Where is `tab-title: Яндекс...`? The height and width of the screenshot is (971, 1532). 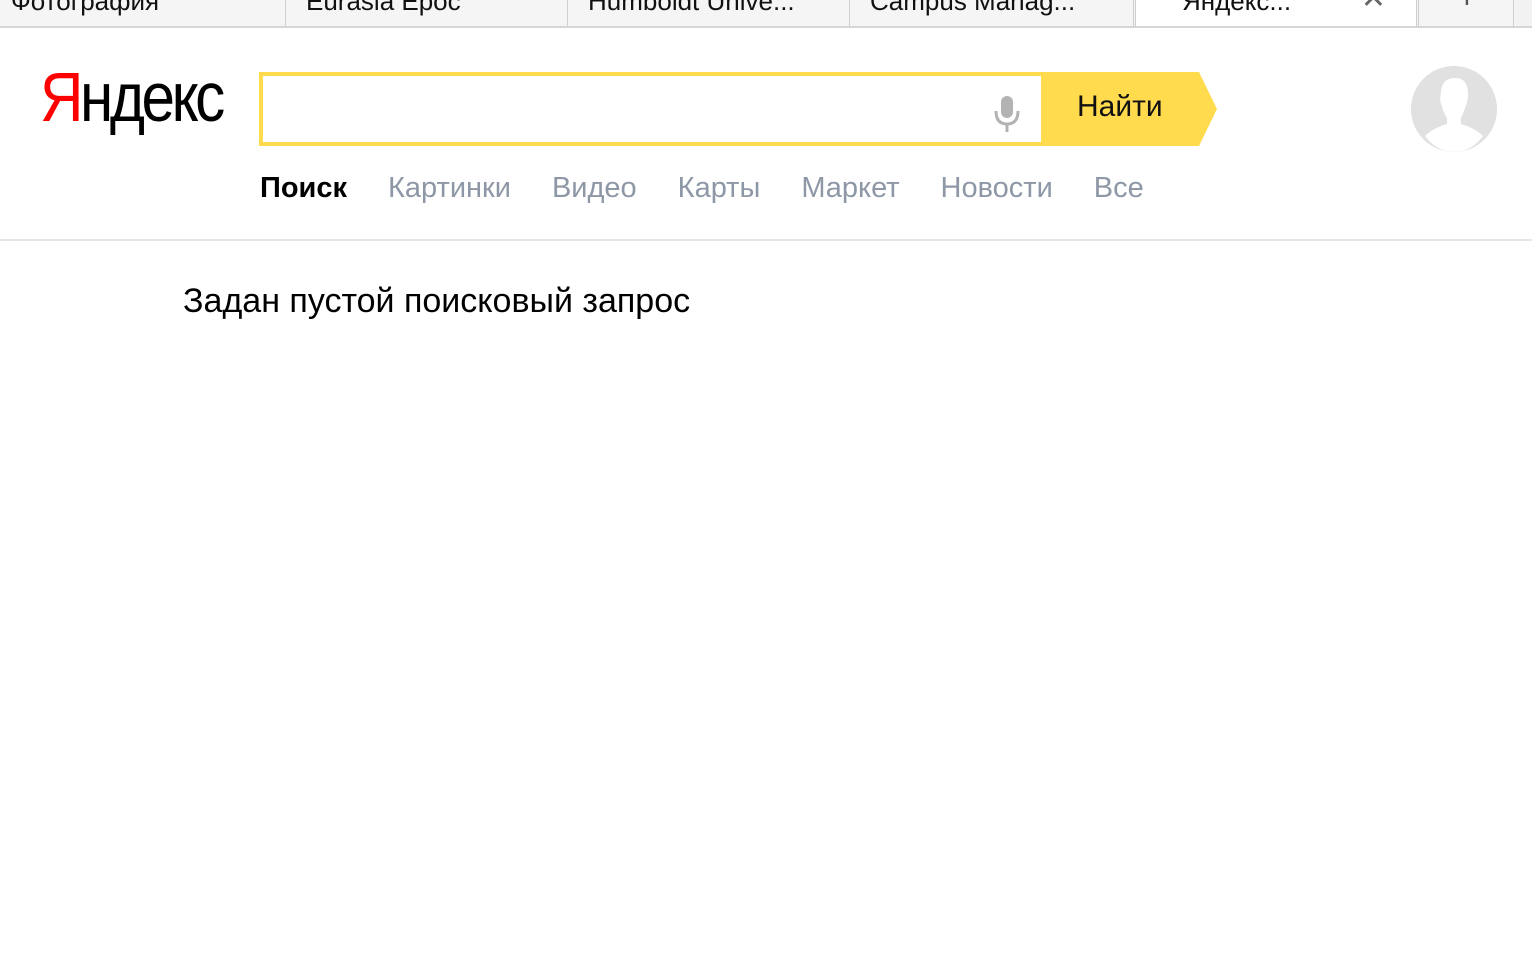
tab-title: Яндекс... is located at coordinates (1237, 8).